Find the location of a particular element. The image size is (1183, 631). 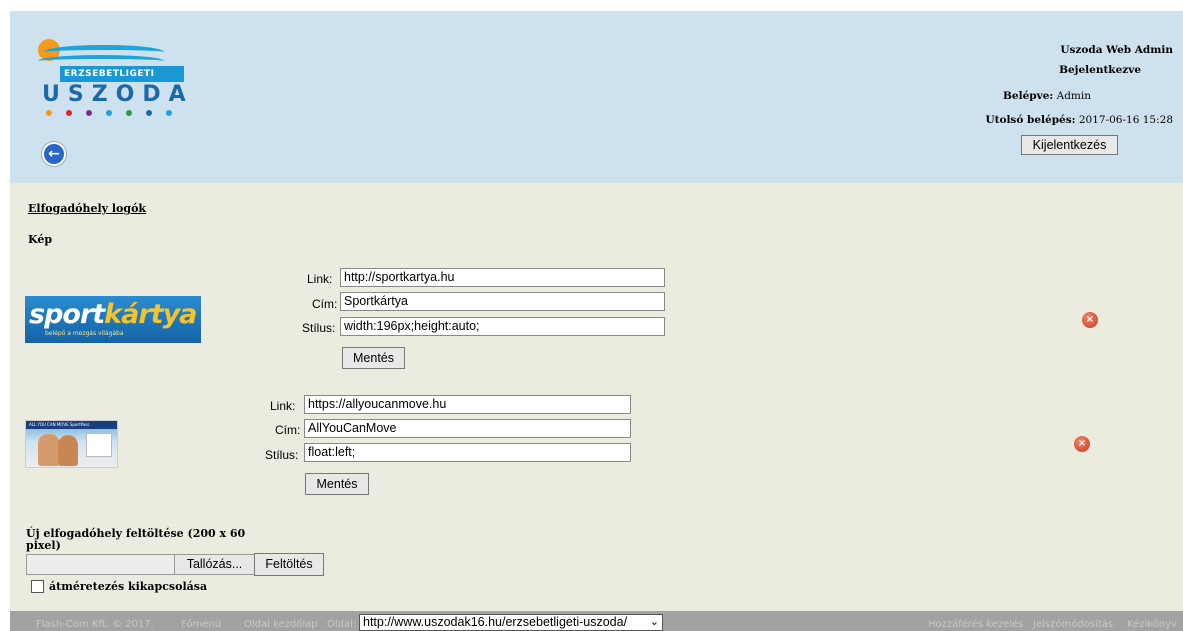

resize-checkbox-label: átméretezés kikapcsolása is located at coordinates (128, 586).